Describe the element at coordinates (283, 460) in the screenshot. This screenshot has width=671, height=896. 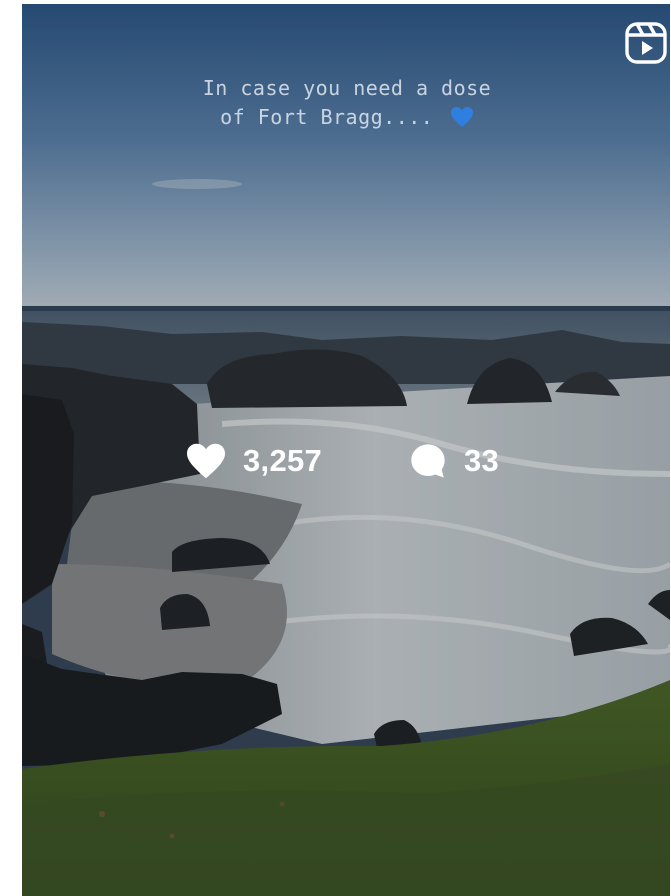
I see `likes-count: 3,257` at that location.